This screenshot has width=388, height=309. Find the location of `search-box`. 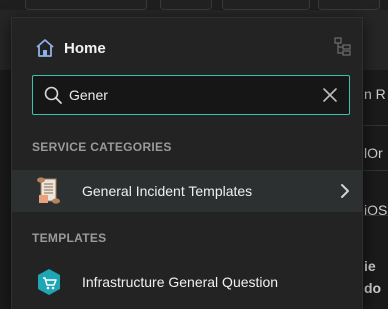

search-box is located at coordinates (191, 95).